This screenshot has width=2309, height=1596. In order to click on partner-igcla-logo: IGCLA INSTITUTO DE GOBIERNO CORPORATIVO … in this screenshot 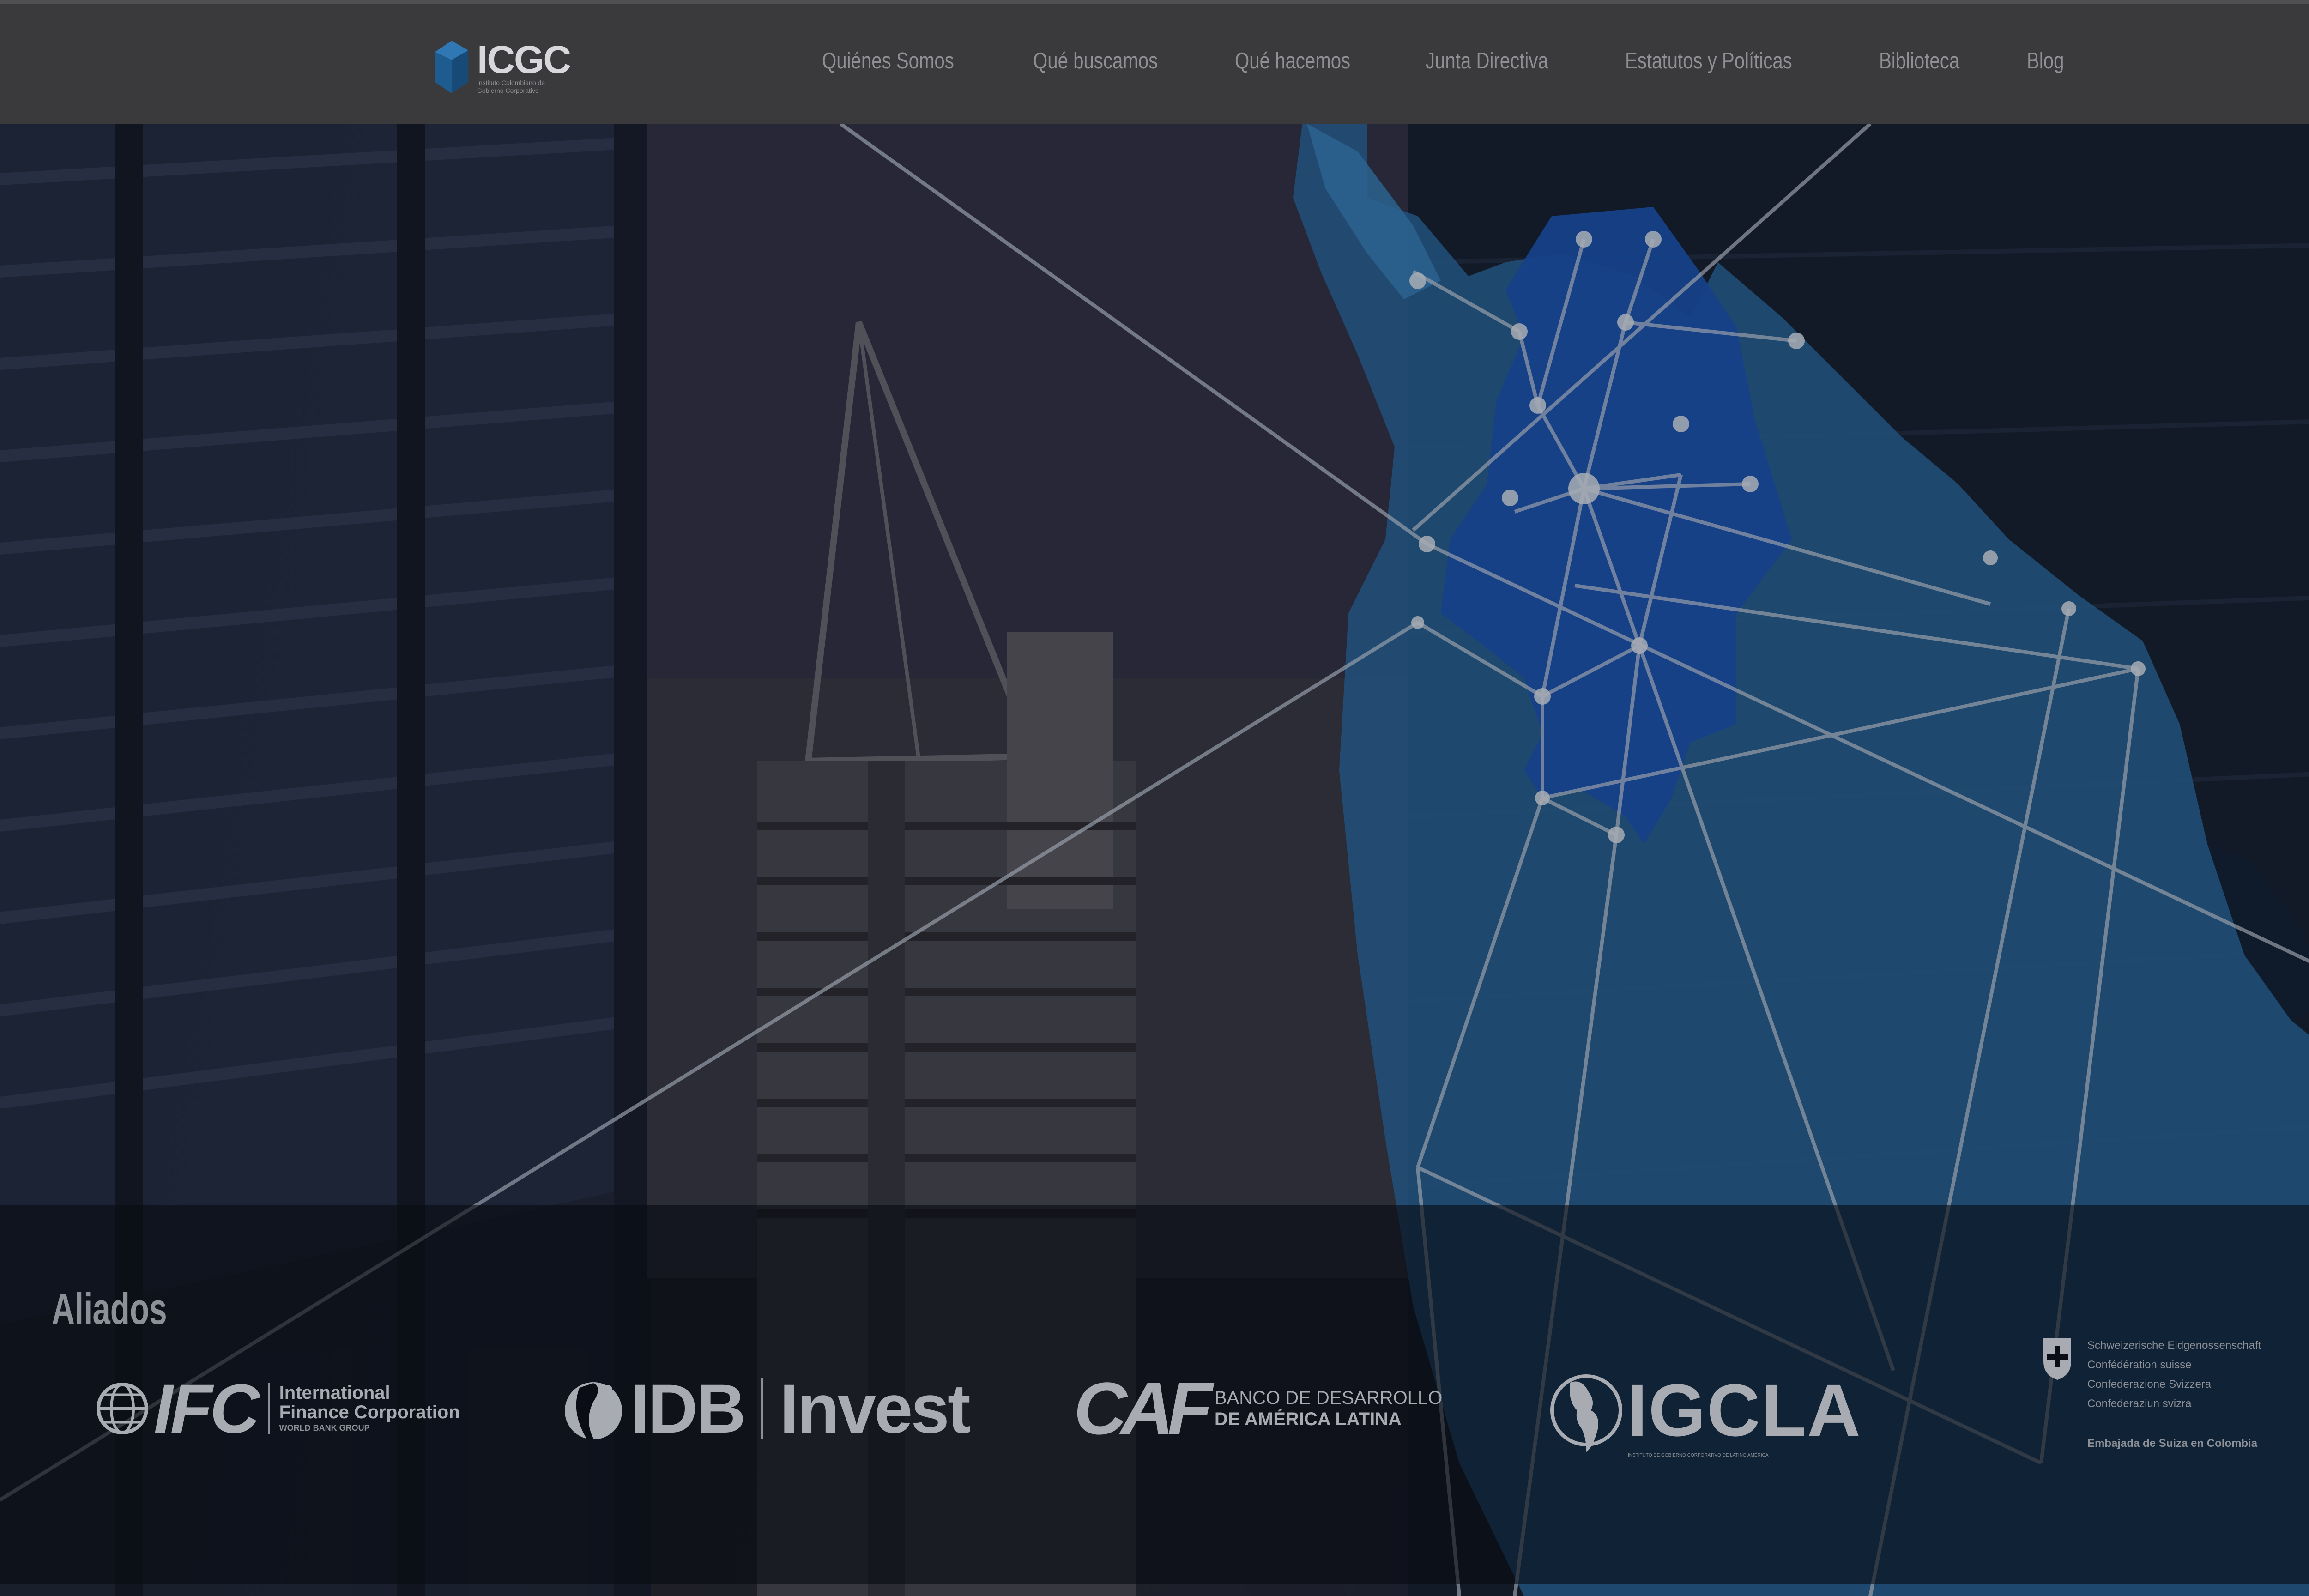, I will do `click(1706, 1408)`.